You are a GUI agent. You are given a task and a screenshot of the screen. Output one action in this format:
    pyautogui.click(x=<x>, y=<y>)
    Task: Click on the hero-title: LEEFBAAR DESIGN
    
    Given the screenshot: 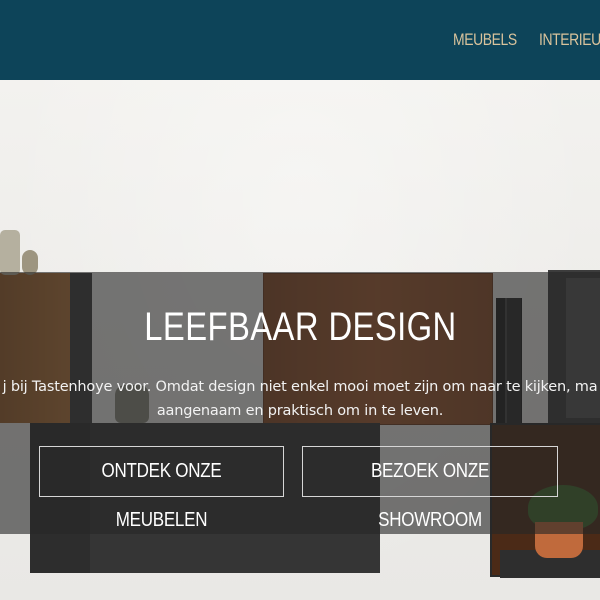 What is the action you would take?
    pyautogui.click(x=300, y=327)
    